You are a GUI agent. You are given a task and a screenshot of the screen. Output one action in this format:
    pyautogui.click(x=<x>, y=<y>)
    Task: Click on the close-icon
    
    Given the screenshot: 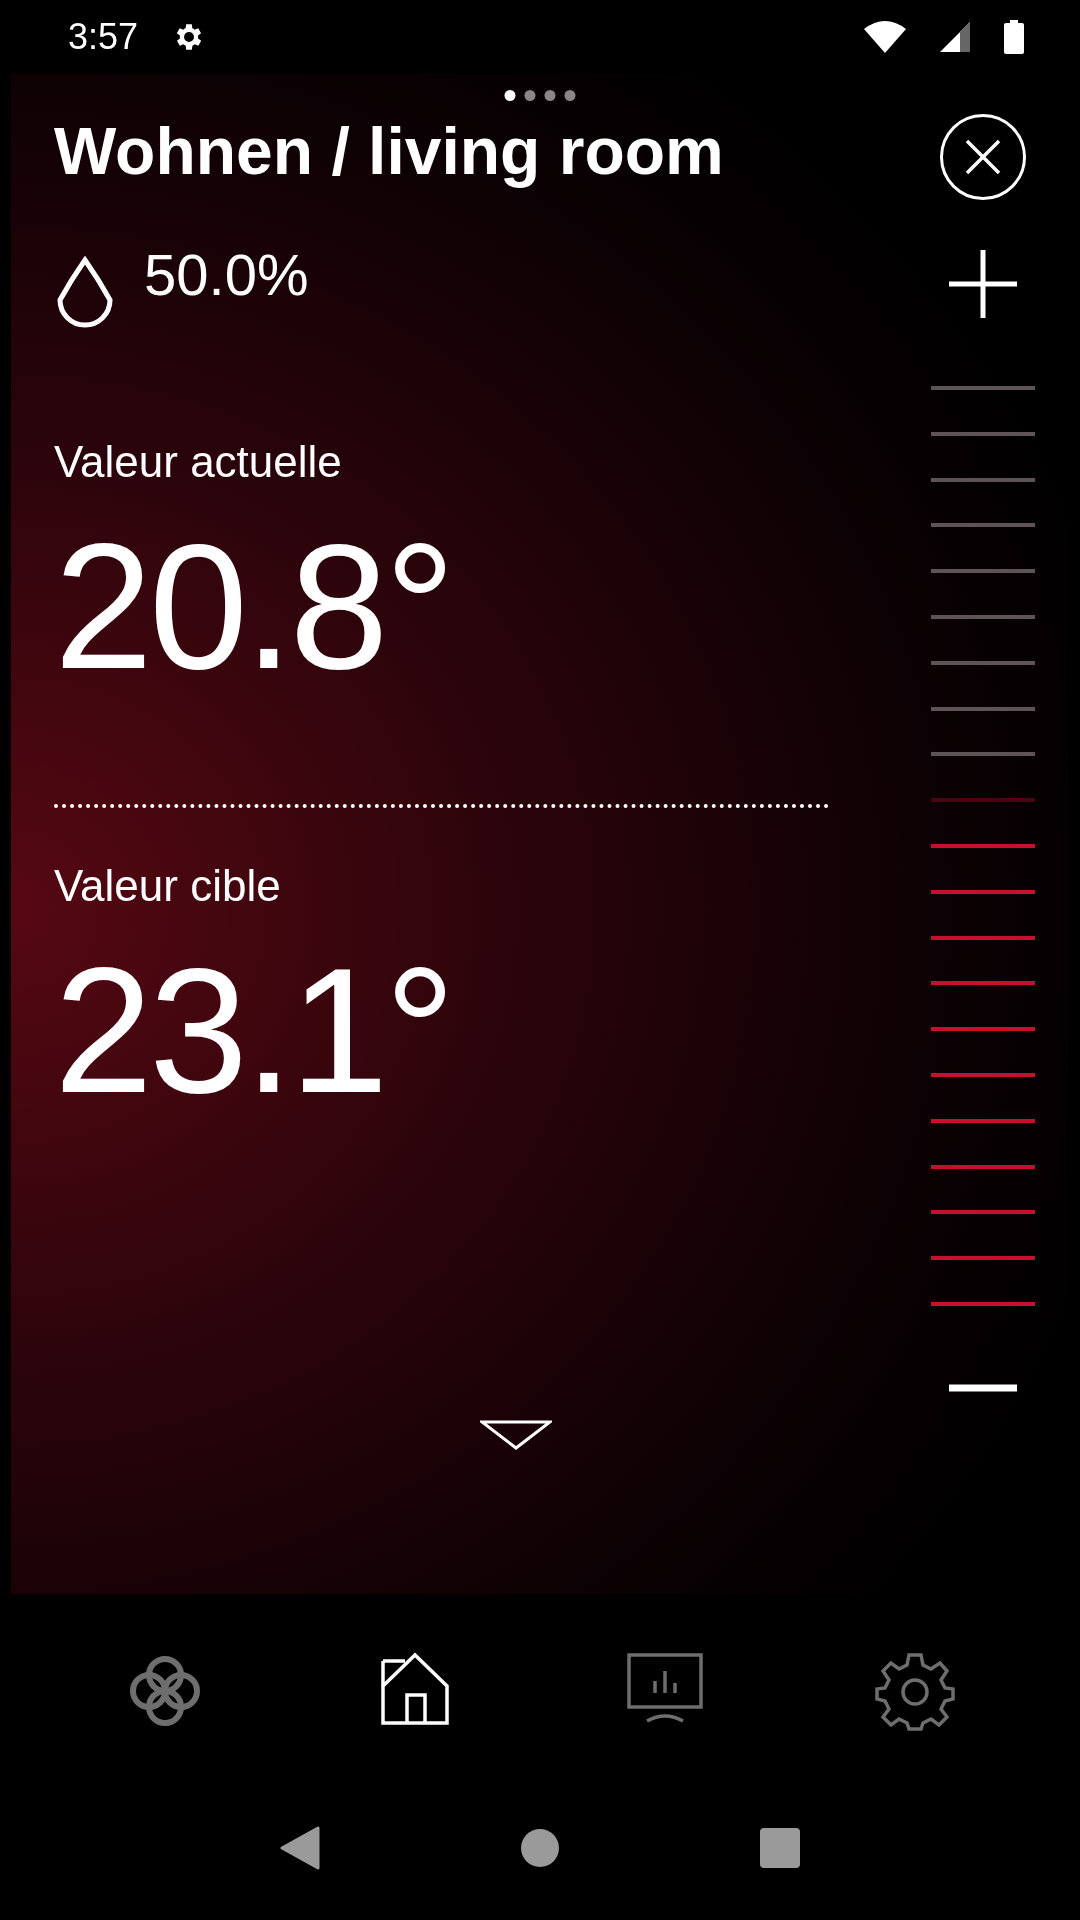 What is the action you would take?
    pyautogui.click(x=983, y=157)
    